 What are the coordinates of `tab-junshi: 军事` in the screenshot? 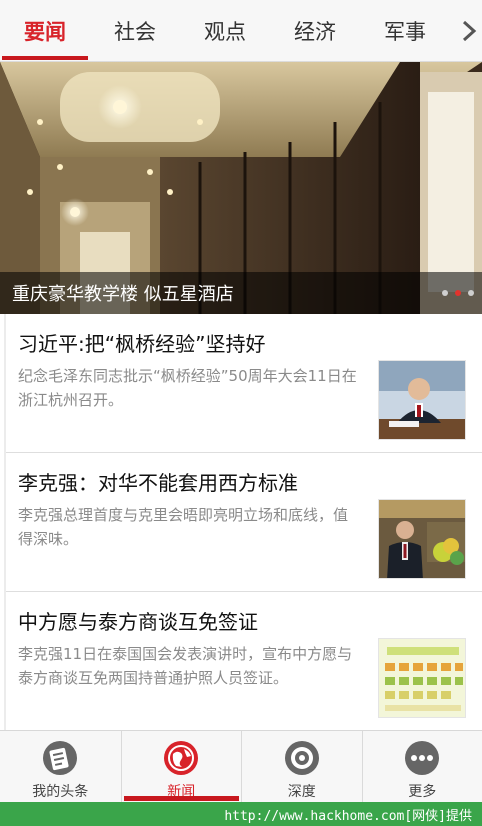 It's located at (405, 31).